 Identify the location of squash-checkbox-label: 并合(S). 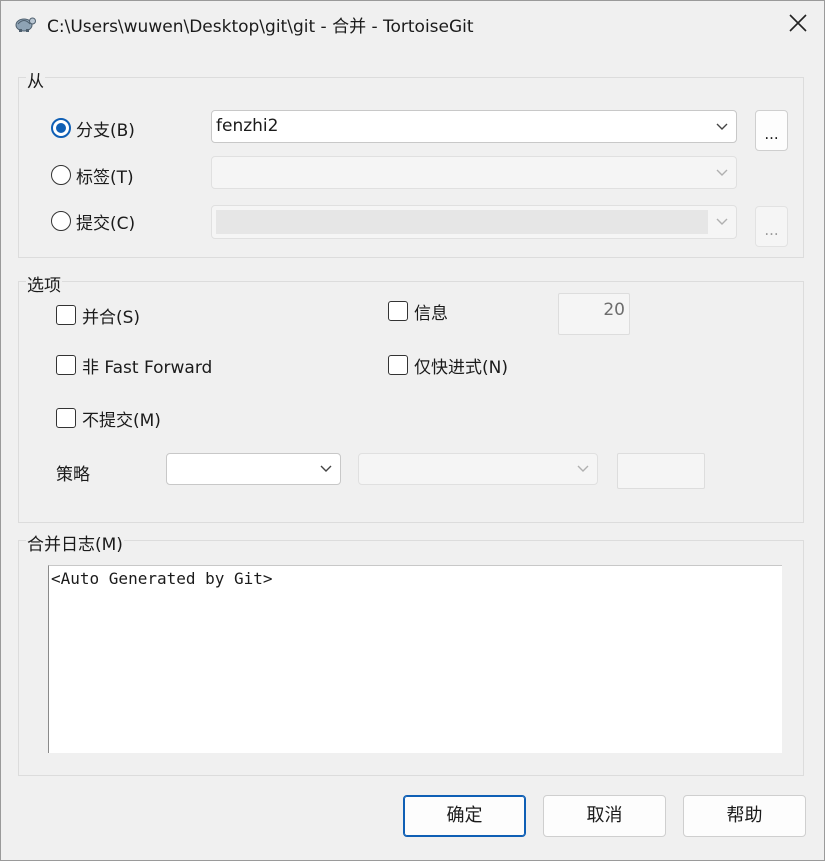
(111, 317).